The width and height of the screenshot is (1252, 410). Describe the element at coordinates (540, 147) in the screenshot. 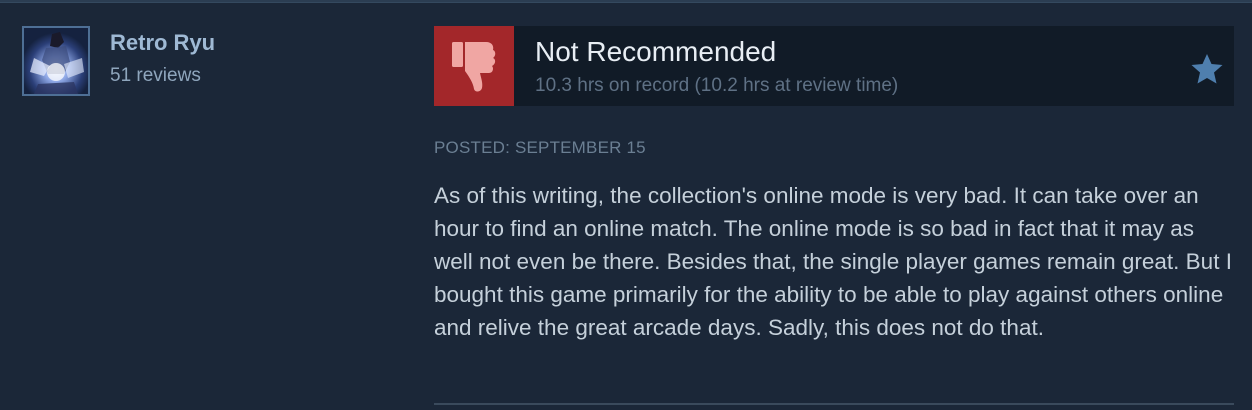

I see `posted-date: POSTED: SEPTEMBER 15` at that location.